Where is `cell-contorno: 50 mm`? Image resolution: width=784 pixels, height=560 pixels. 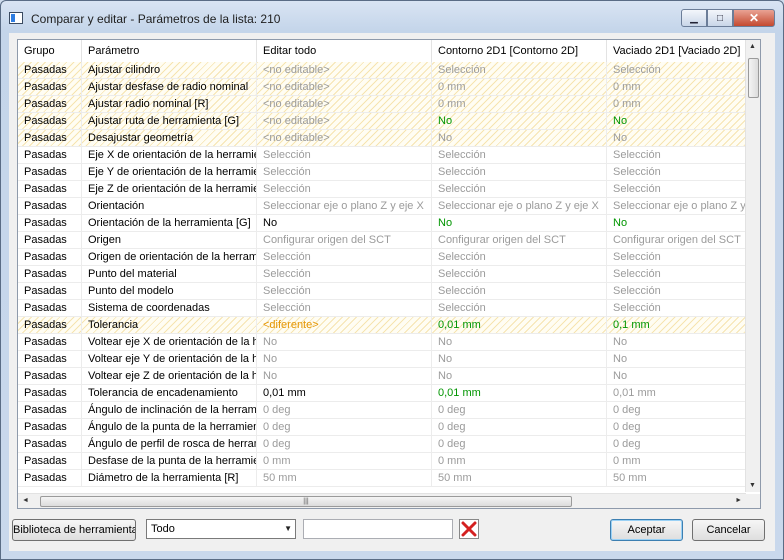 cell-contorno: 50 mm is located at coordinates (519, 478).